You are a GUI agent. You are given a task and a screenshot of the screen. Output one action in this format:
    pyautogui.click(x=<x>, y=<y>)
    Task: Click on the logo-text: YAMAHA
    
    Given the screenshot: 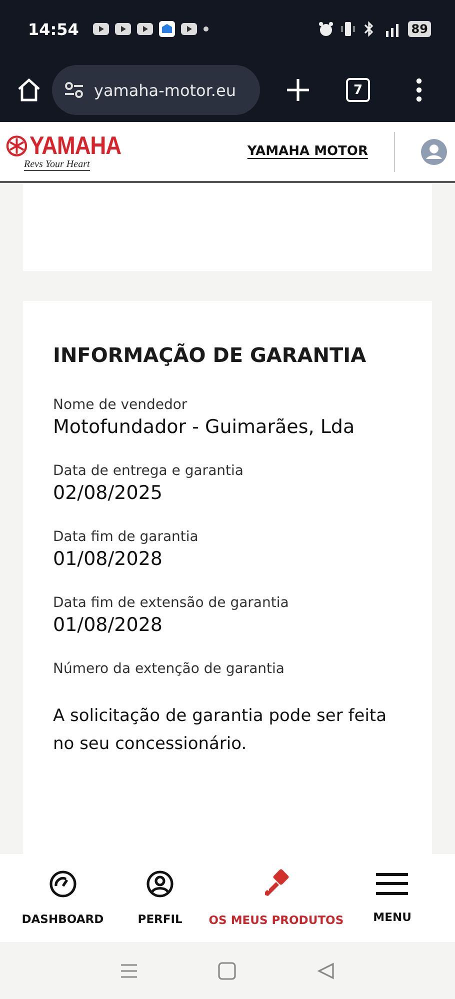 What is the action you would take?
    pyautogui.click(x=75, y=145)
    